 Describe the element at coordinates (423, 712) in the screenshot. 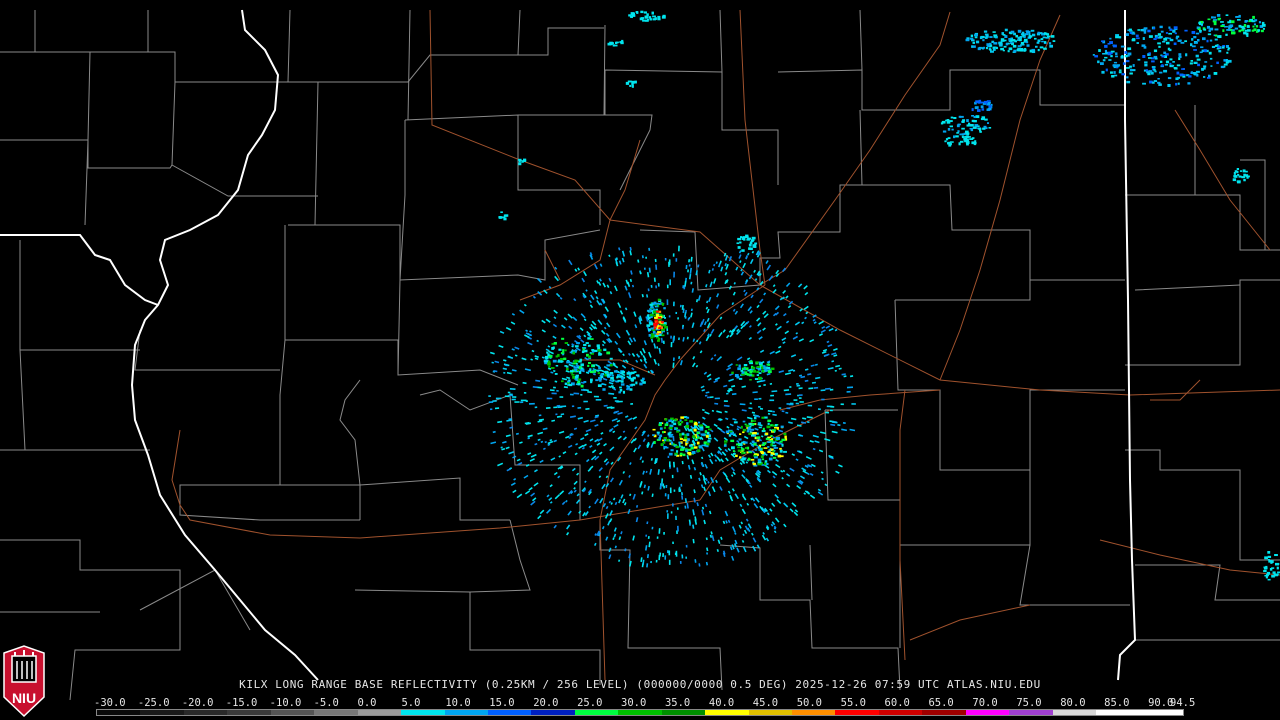

I see `colorbar-segment` at that location.